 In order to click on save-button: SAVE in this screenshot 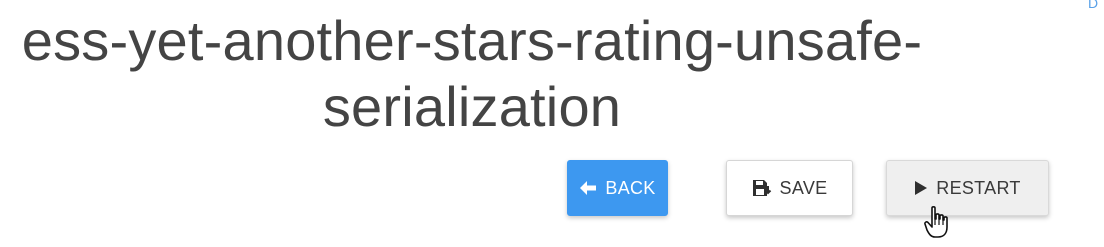, I will do `click(789, 188)`.